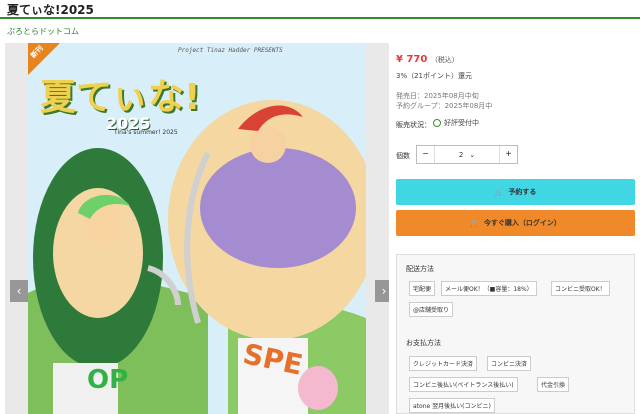  I want to click on points-info: 3%（21ポイント）還元, so click(434, 76).